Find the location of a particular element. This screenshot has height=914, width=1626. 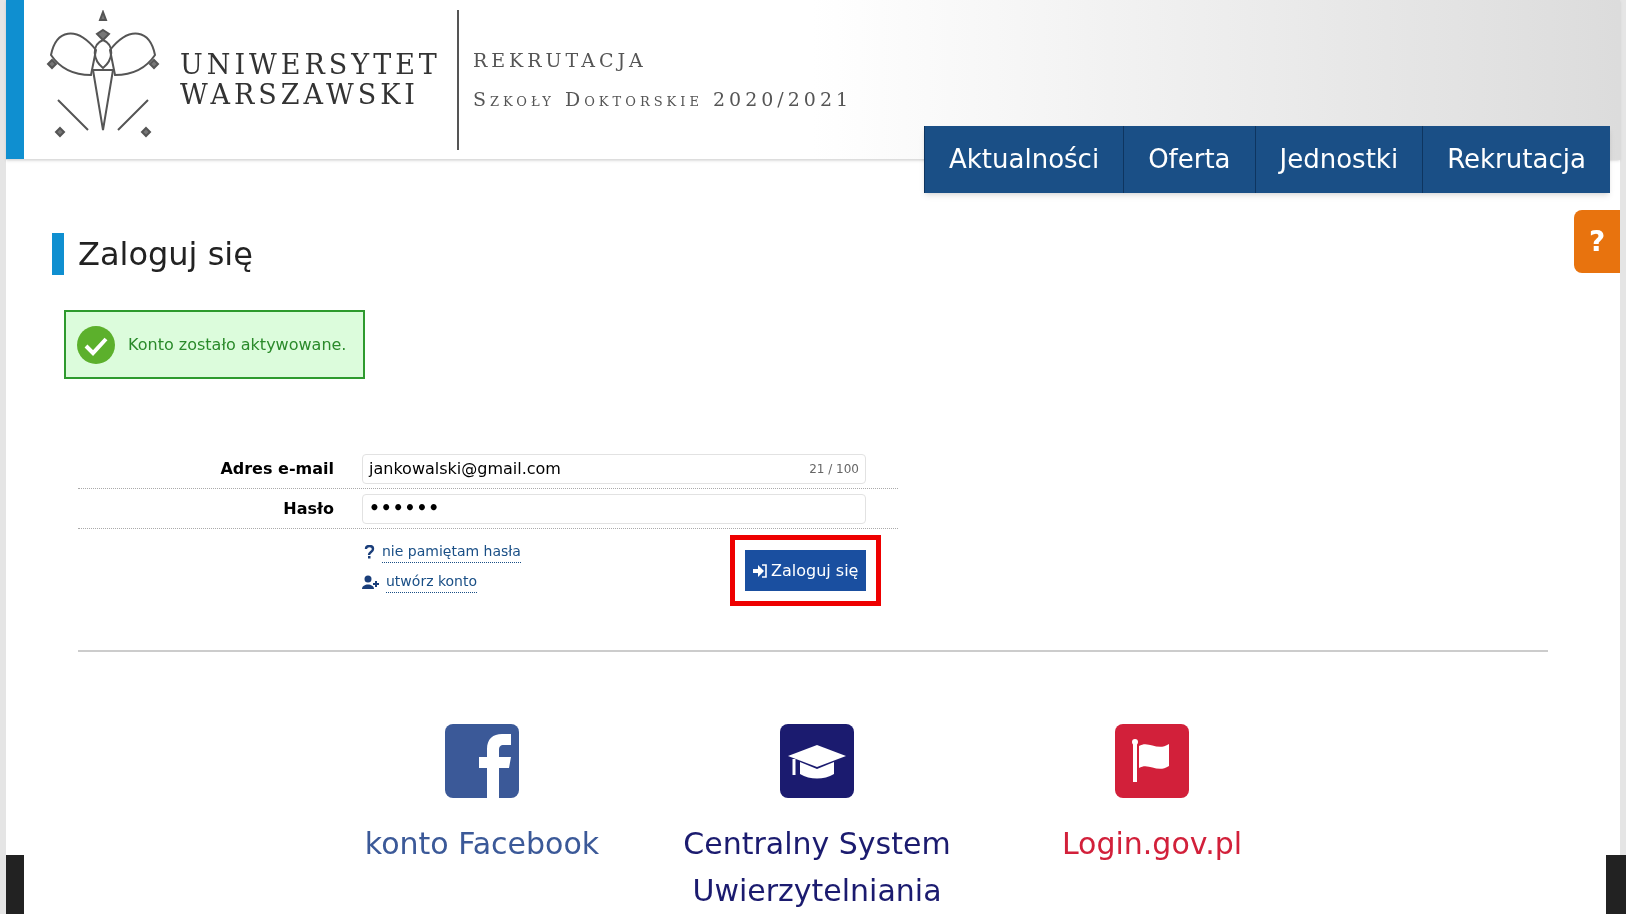

facebook-f-icon is located at coordinates (482, 761).